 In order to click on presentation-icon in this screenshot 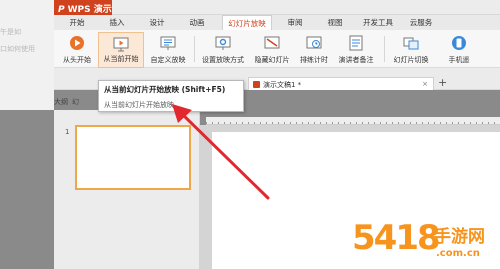, I will do `click(256, 84)`.